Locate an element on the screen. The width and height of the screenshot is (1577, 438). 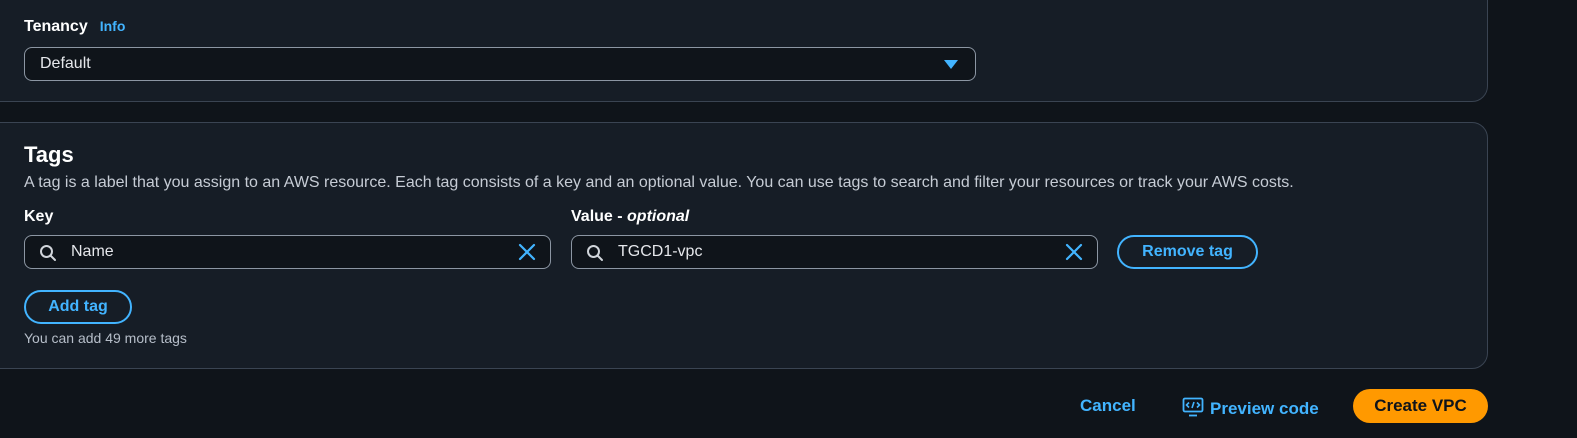
tag-key-input: Name is located at coordinates (287, 252).